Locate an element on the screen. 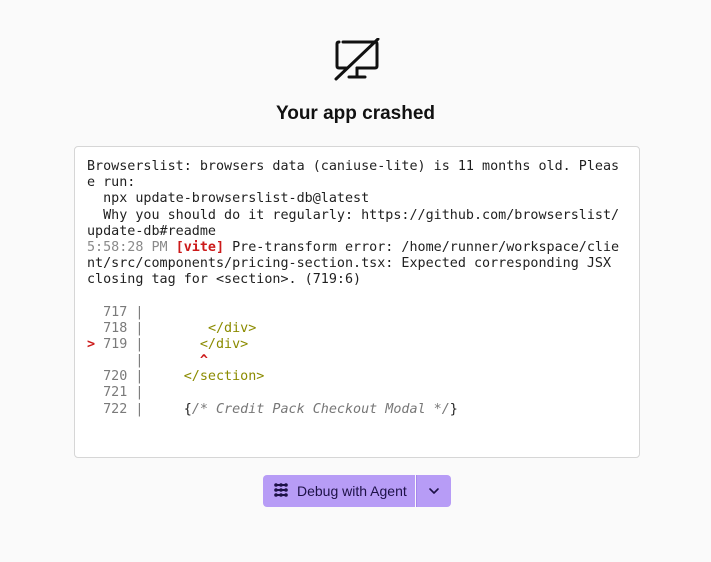 This screenshot has height=562, width=711. code-line-error: > 719 | </div> is located at coordinates (168, 344).